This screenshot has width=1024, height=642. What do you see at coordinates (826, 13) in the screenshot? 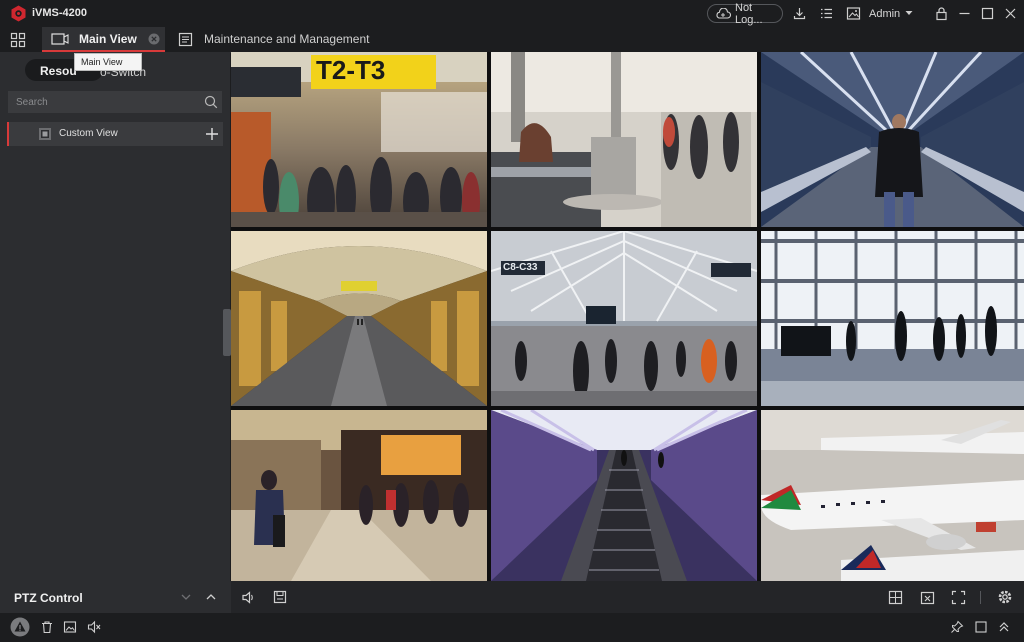
I see `task-list-icon` at bounding box center [826, 13].